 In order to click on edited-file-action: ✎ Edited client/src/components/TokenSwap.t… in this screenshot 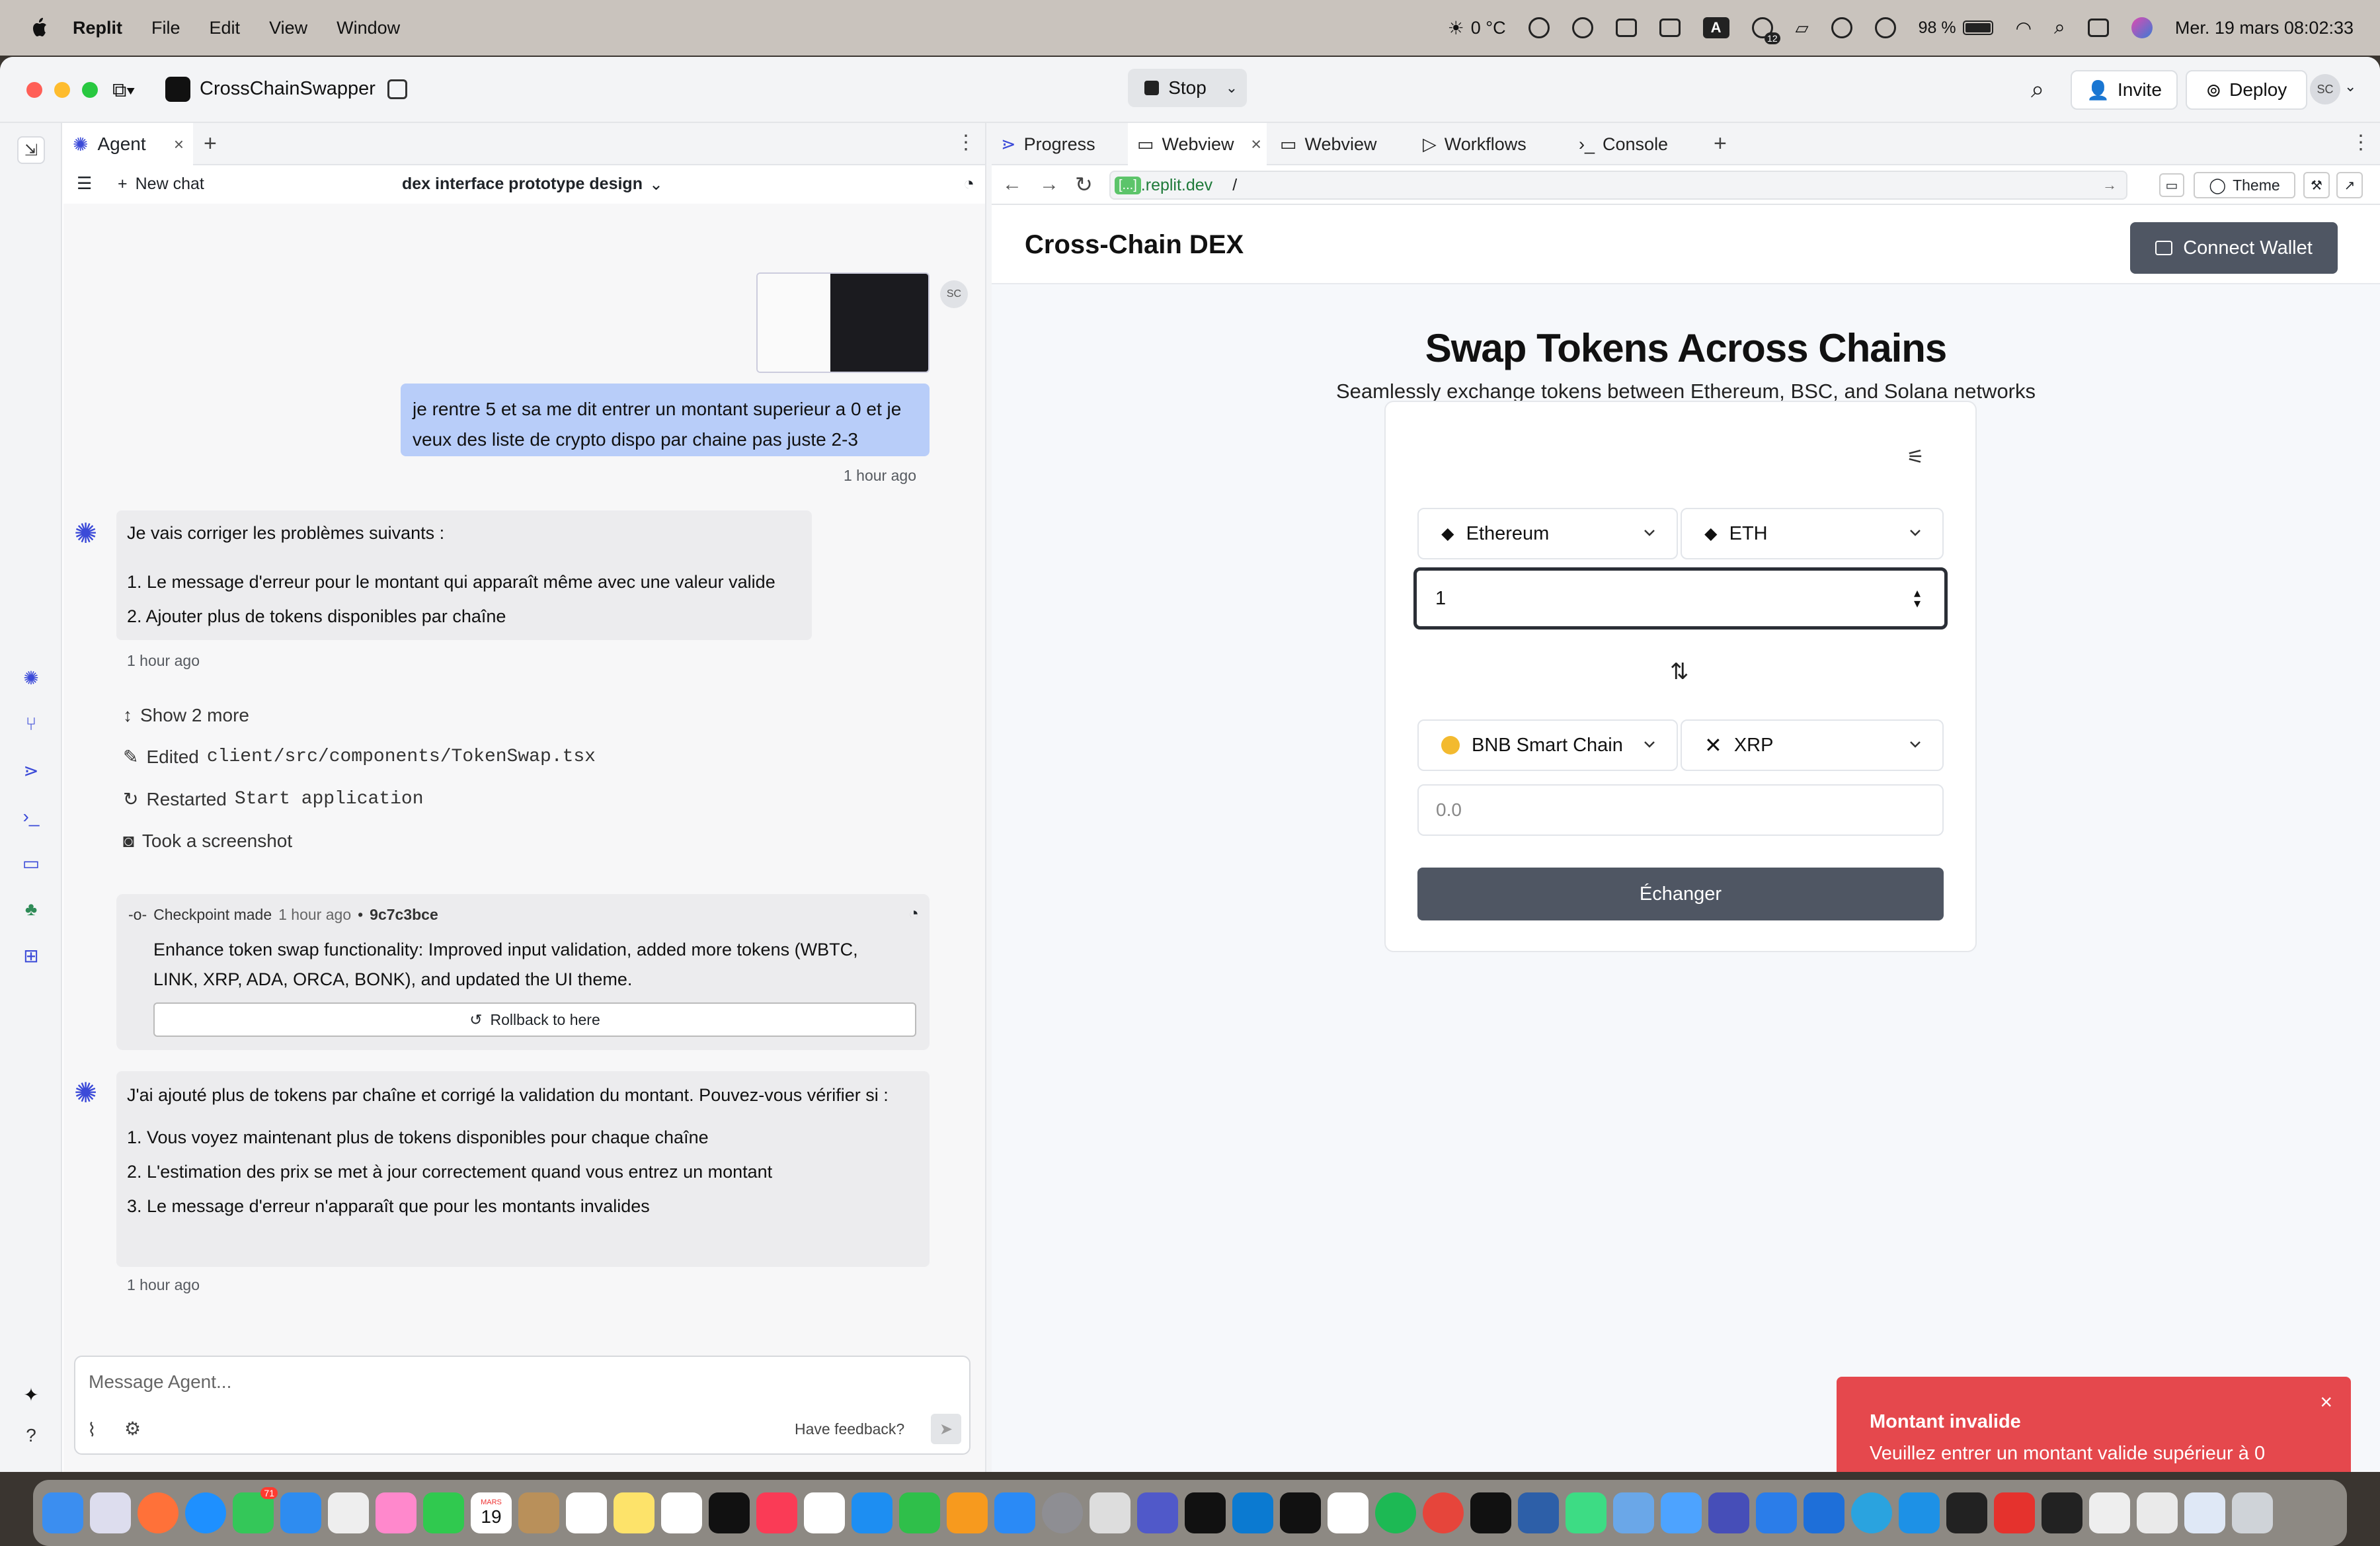, I will do `click(359, 757)`.